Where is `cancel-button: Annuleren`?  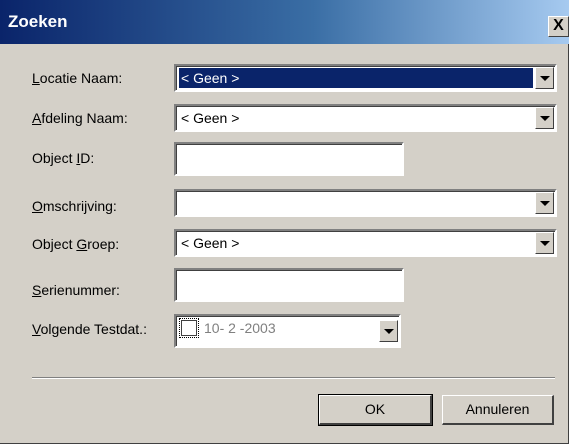 cancel-button: Annuleren is located at coordinates (498, 410).